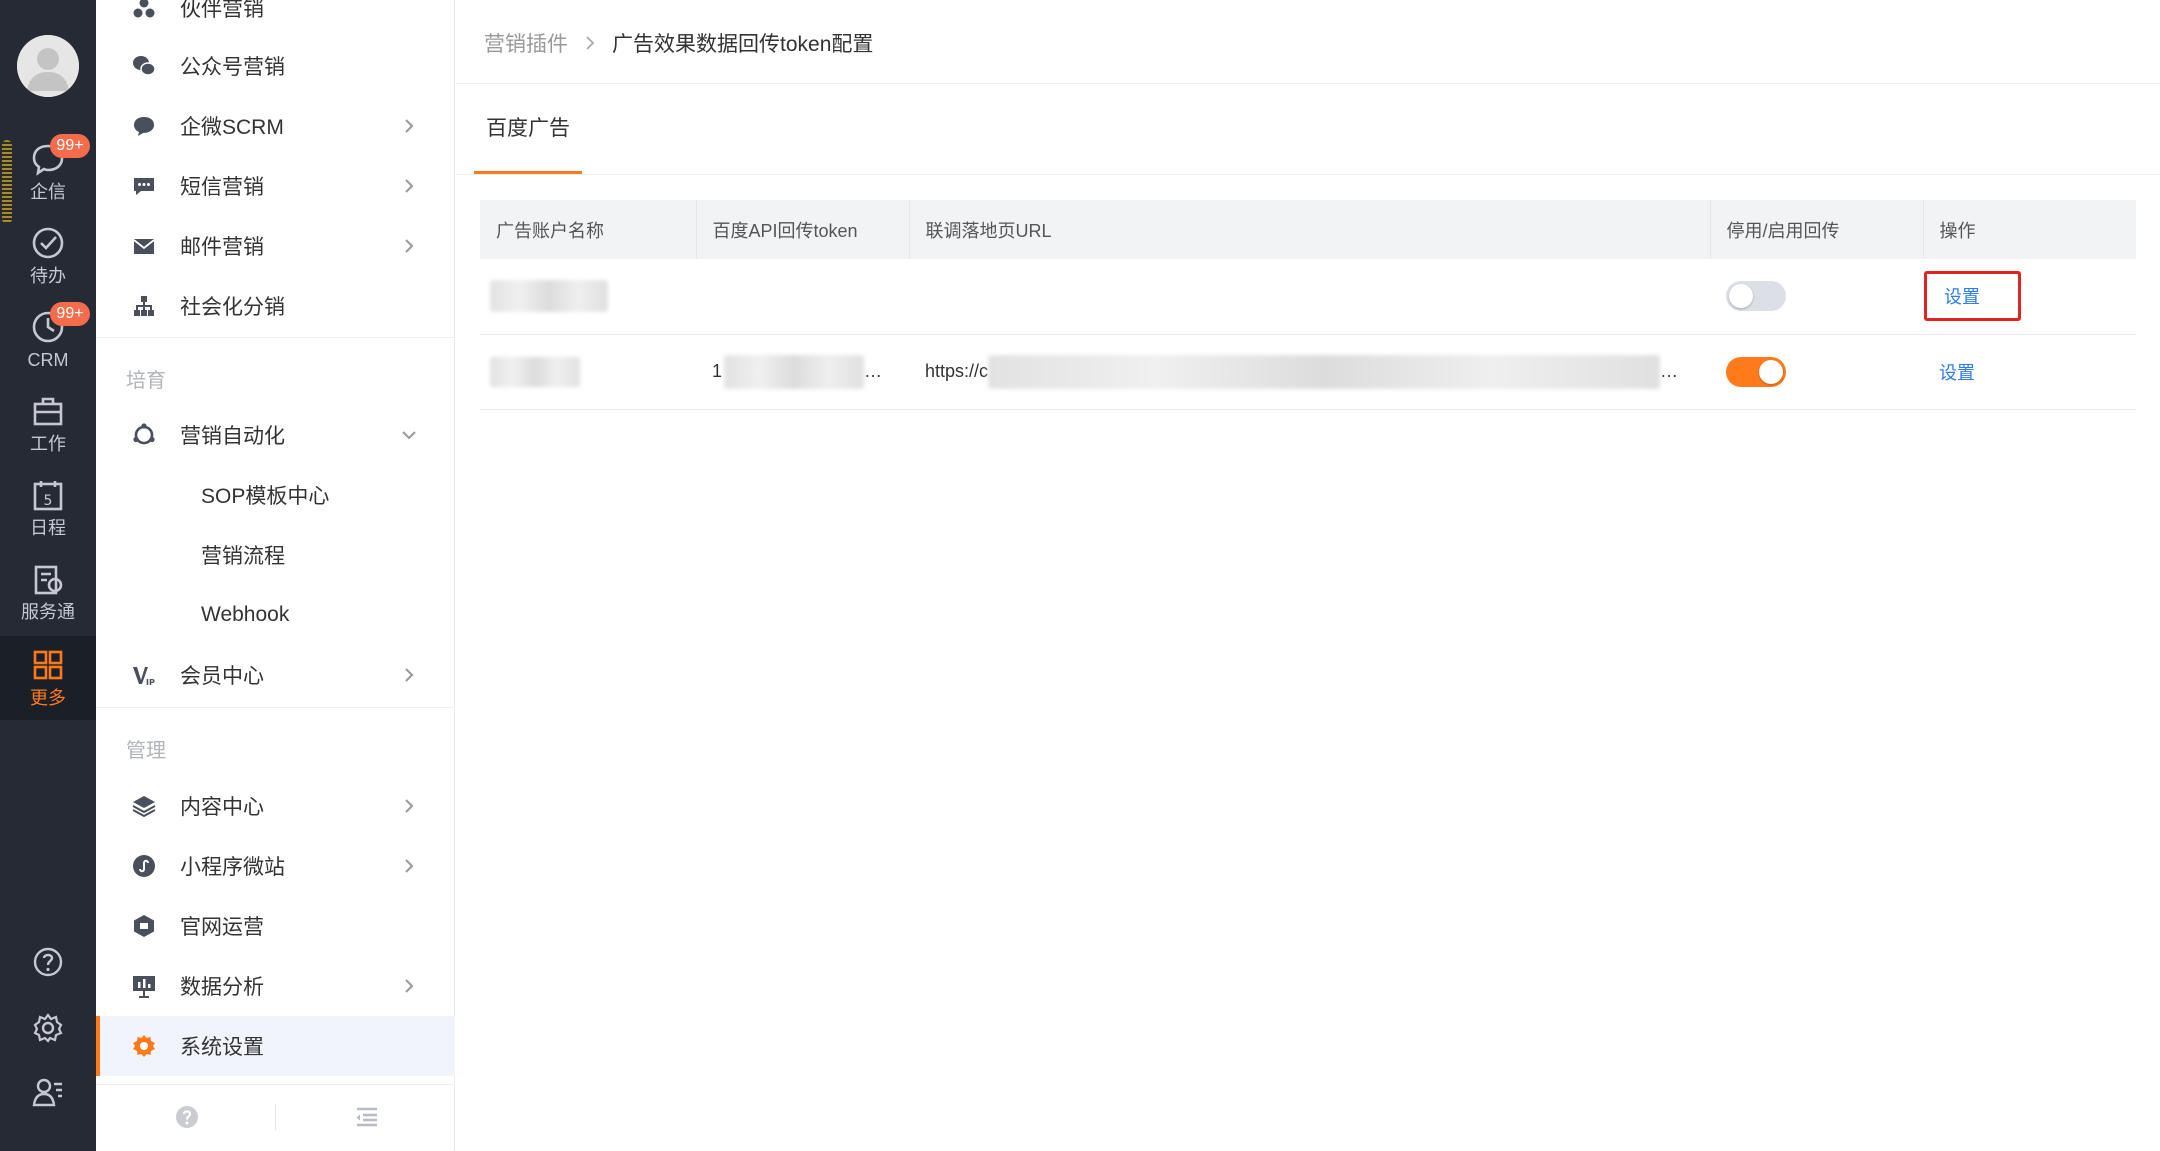  I want to click on menu-label: 营销流程, so click(243, 556).